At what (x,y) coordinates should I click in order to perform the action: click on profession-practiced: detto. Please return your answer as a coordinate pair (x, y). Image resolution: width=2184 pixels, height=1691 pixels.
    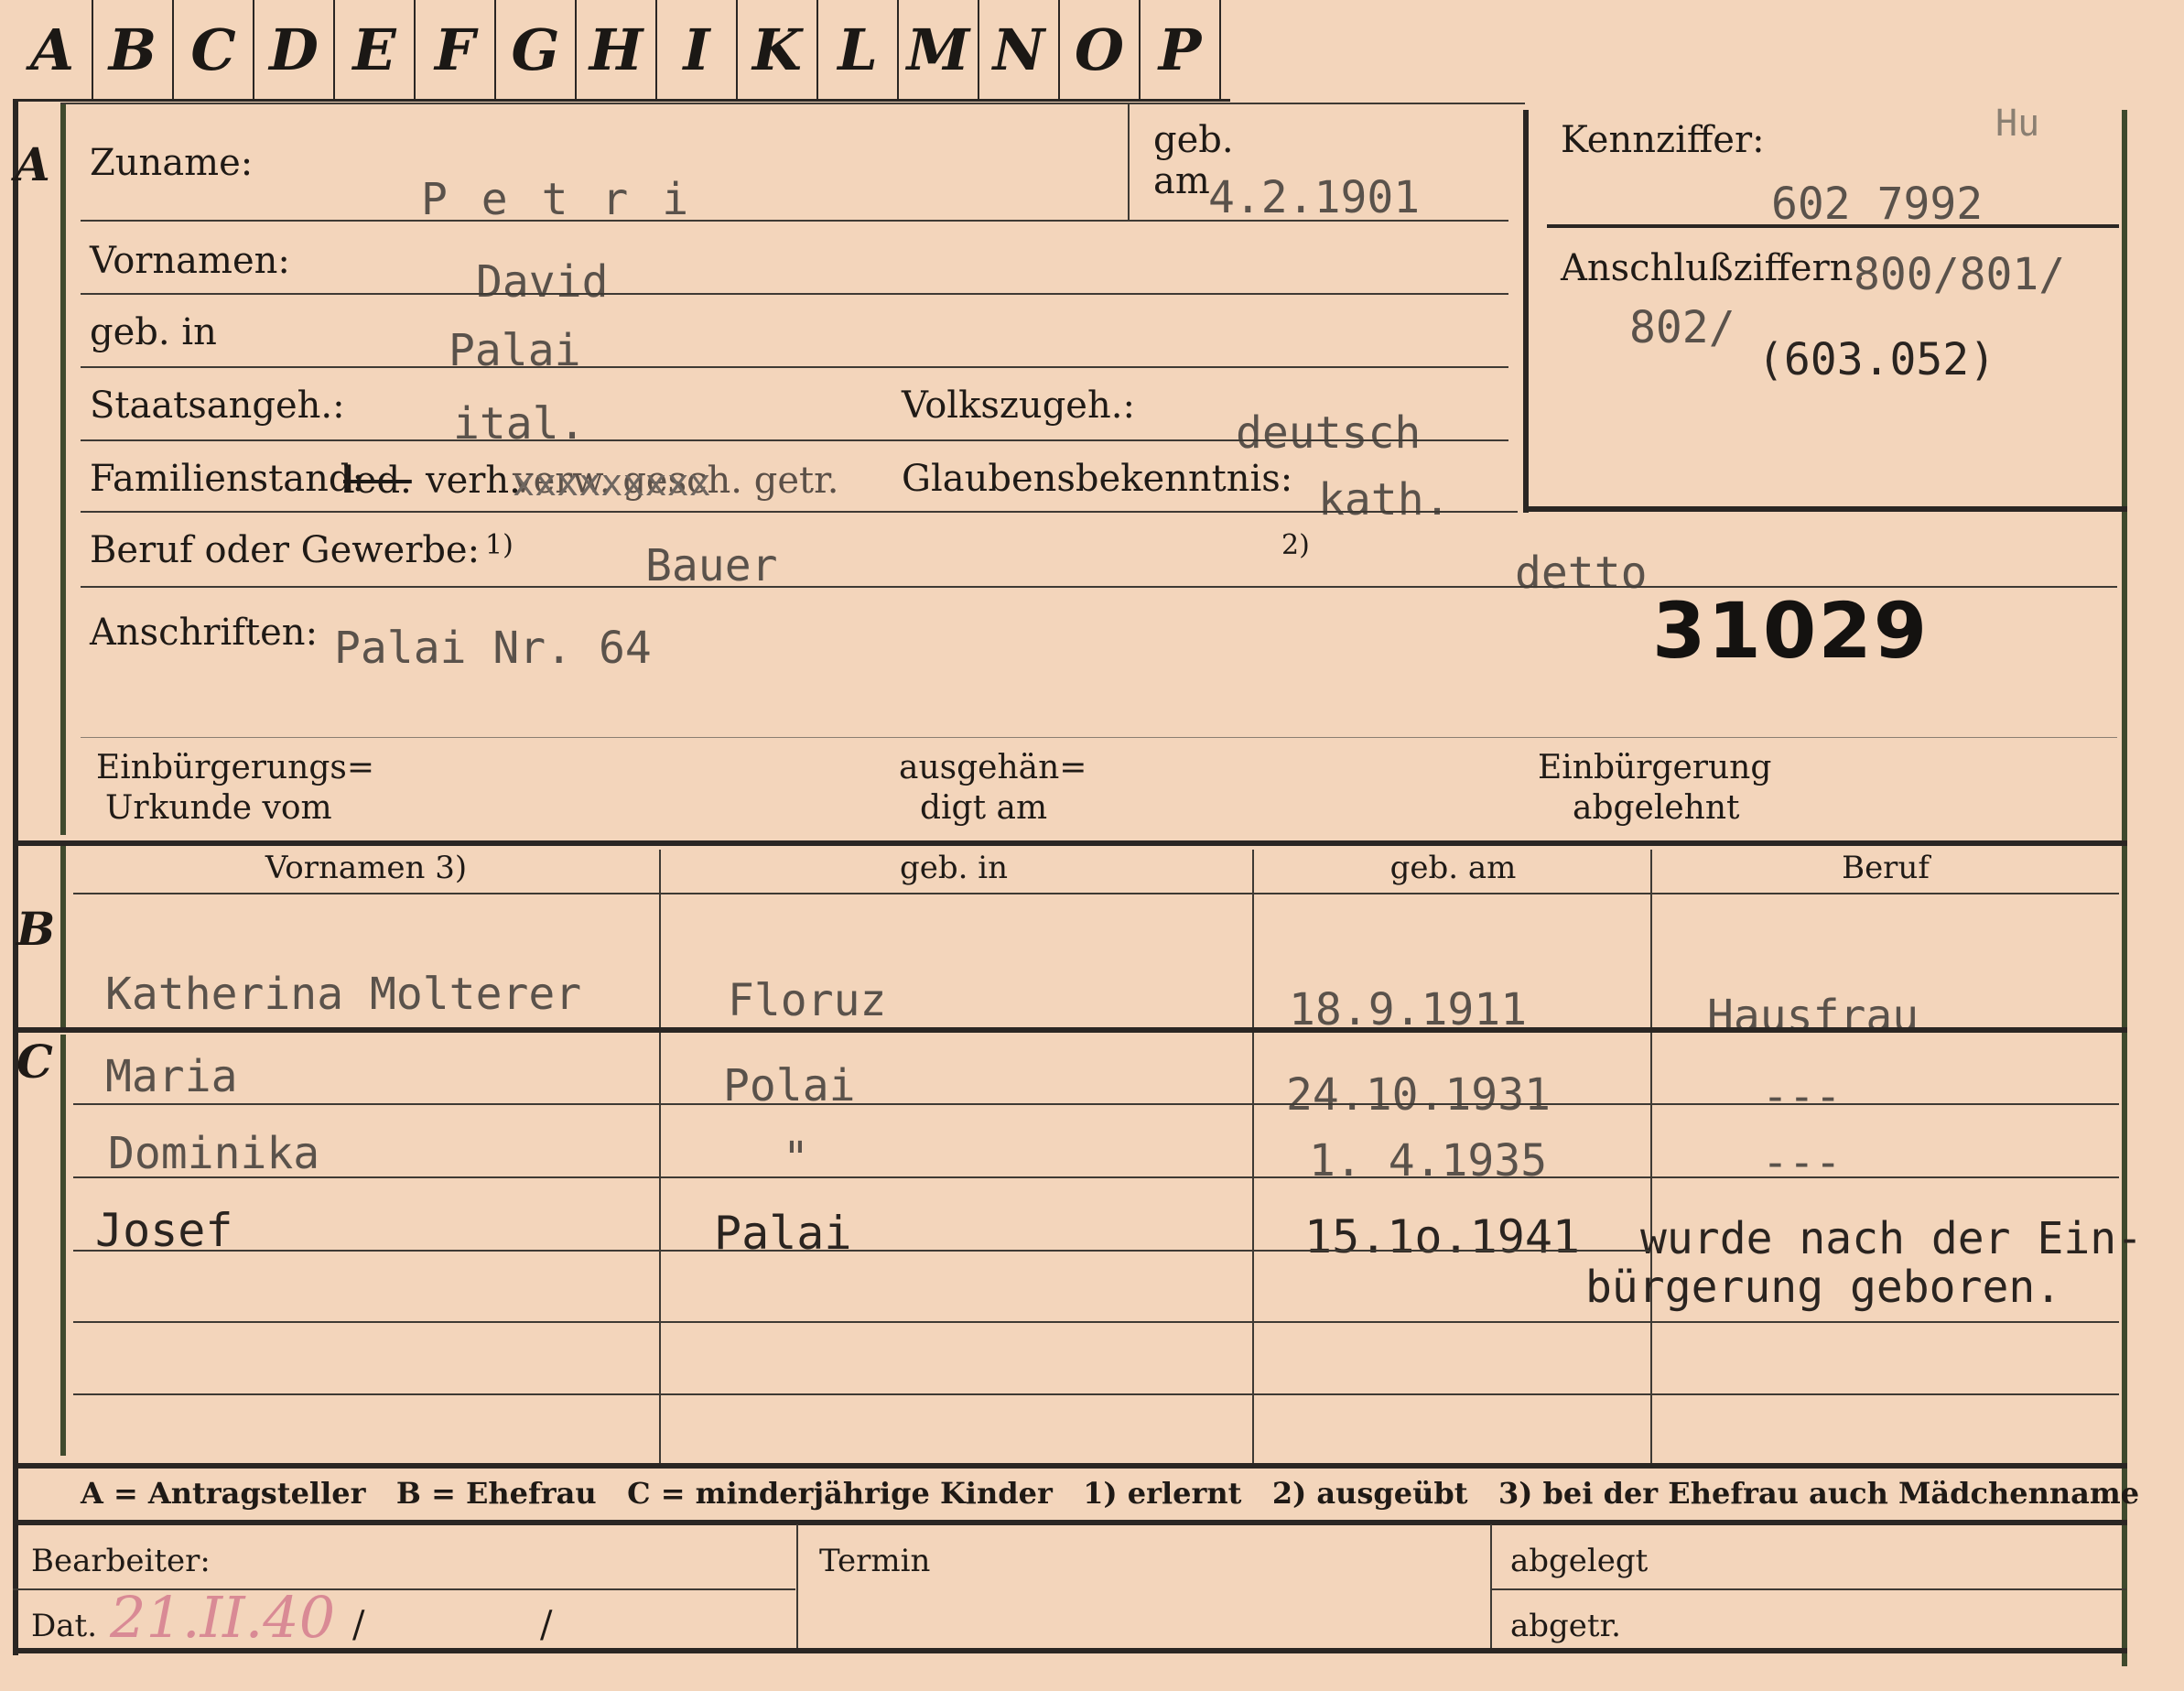
    Looking at the image, I should click on (1581, 573).